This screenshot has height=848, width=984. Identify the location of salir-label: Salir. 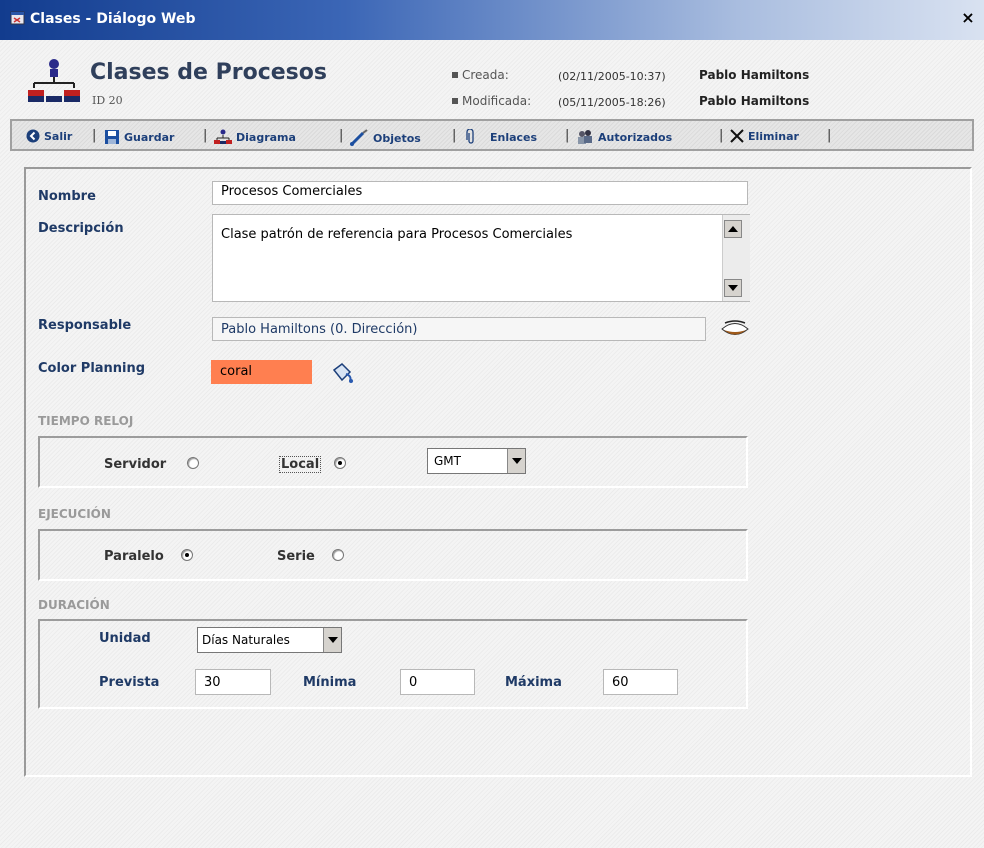
(58, 136).